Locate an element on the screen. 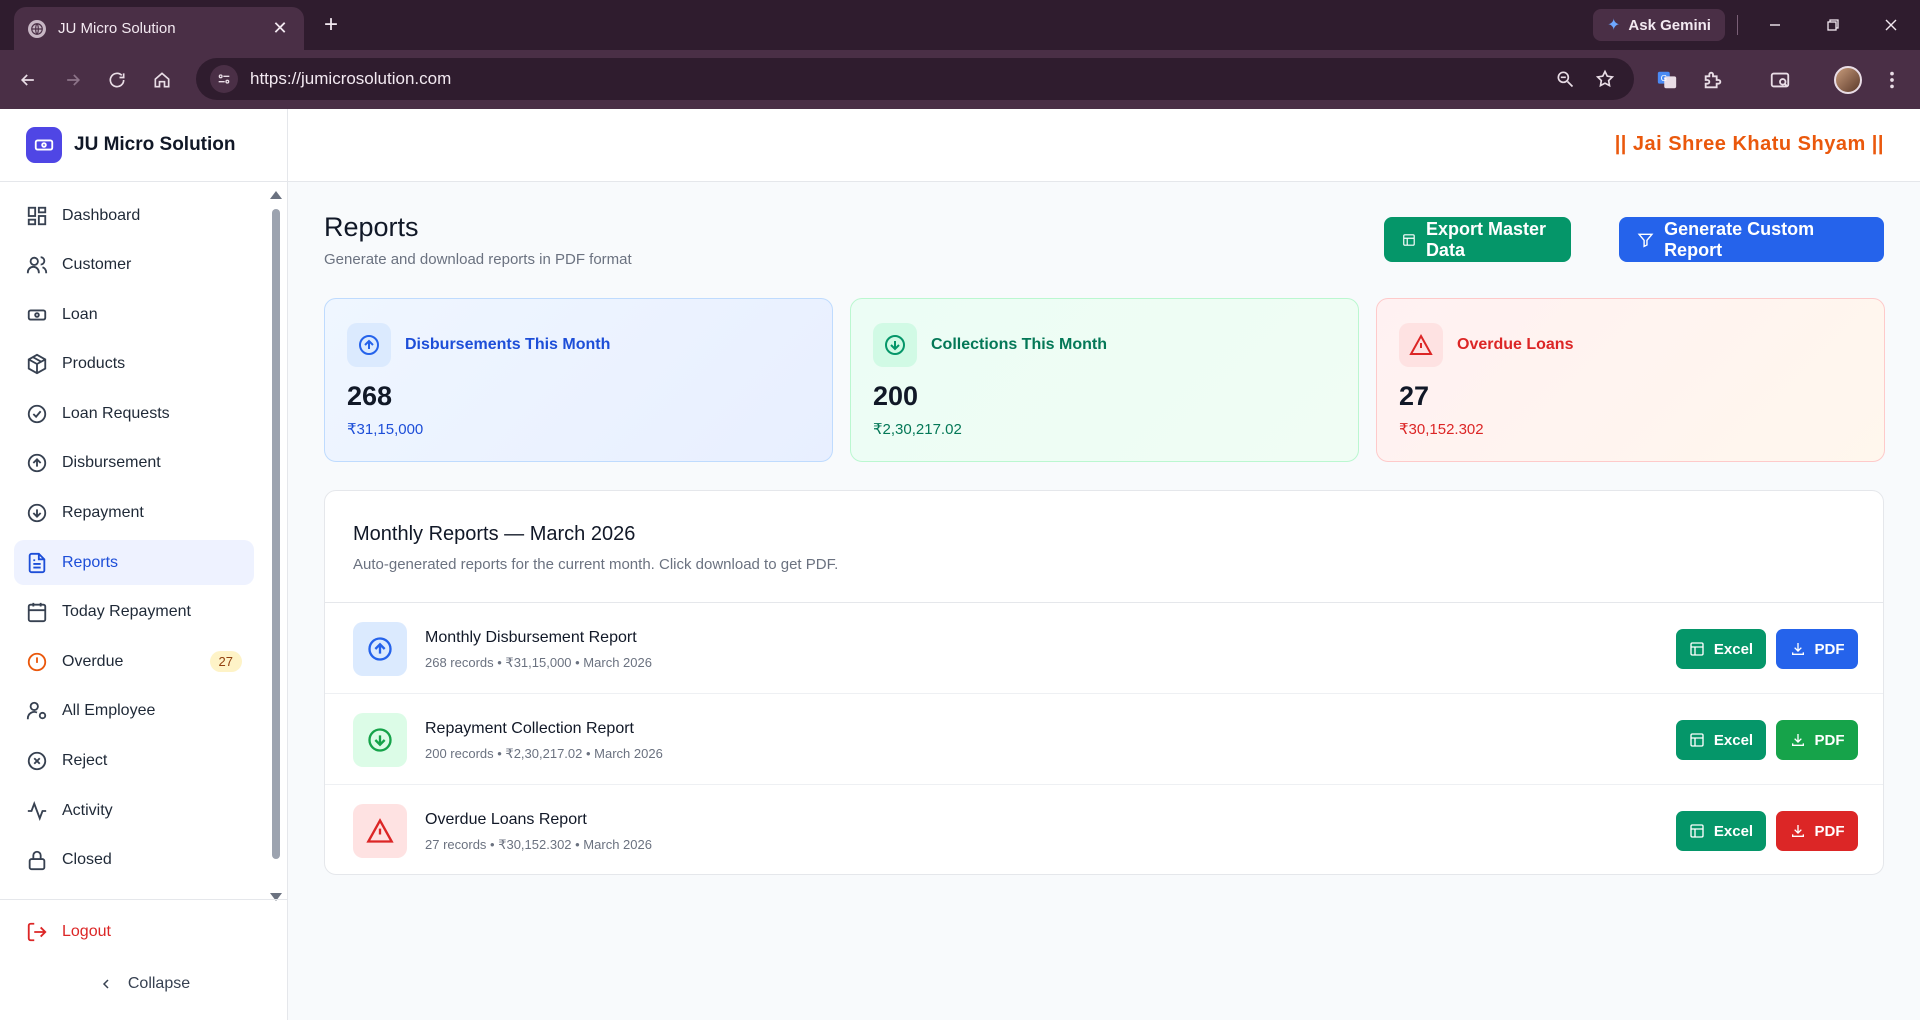 The width and height of the screenshot is (1920, 1020). url-text: https://jumicrosolution.com is located at coordinates (895, 79).